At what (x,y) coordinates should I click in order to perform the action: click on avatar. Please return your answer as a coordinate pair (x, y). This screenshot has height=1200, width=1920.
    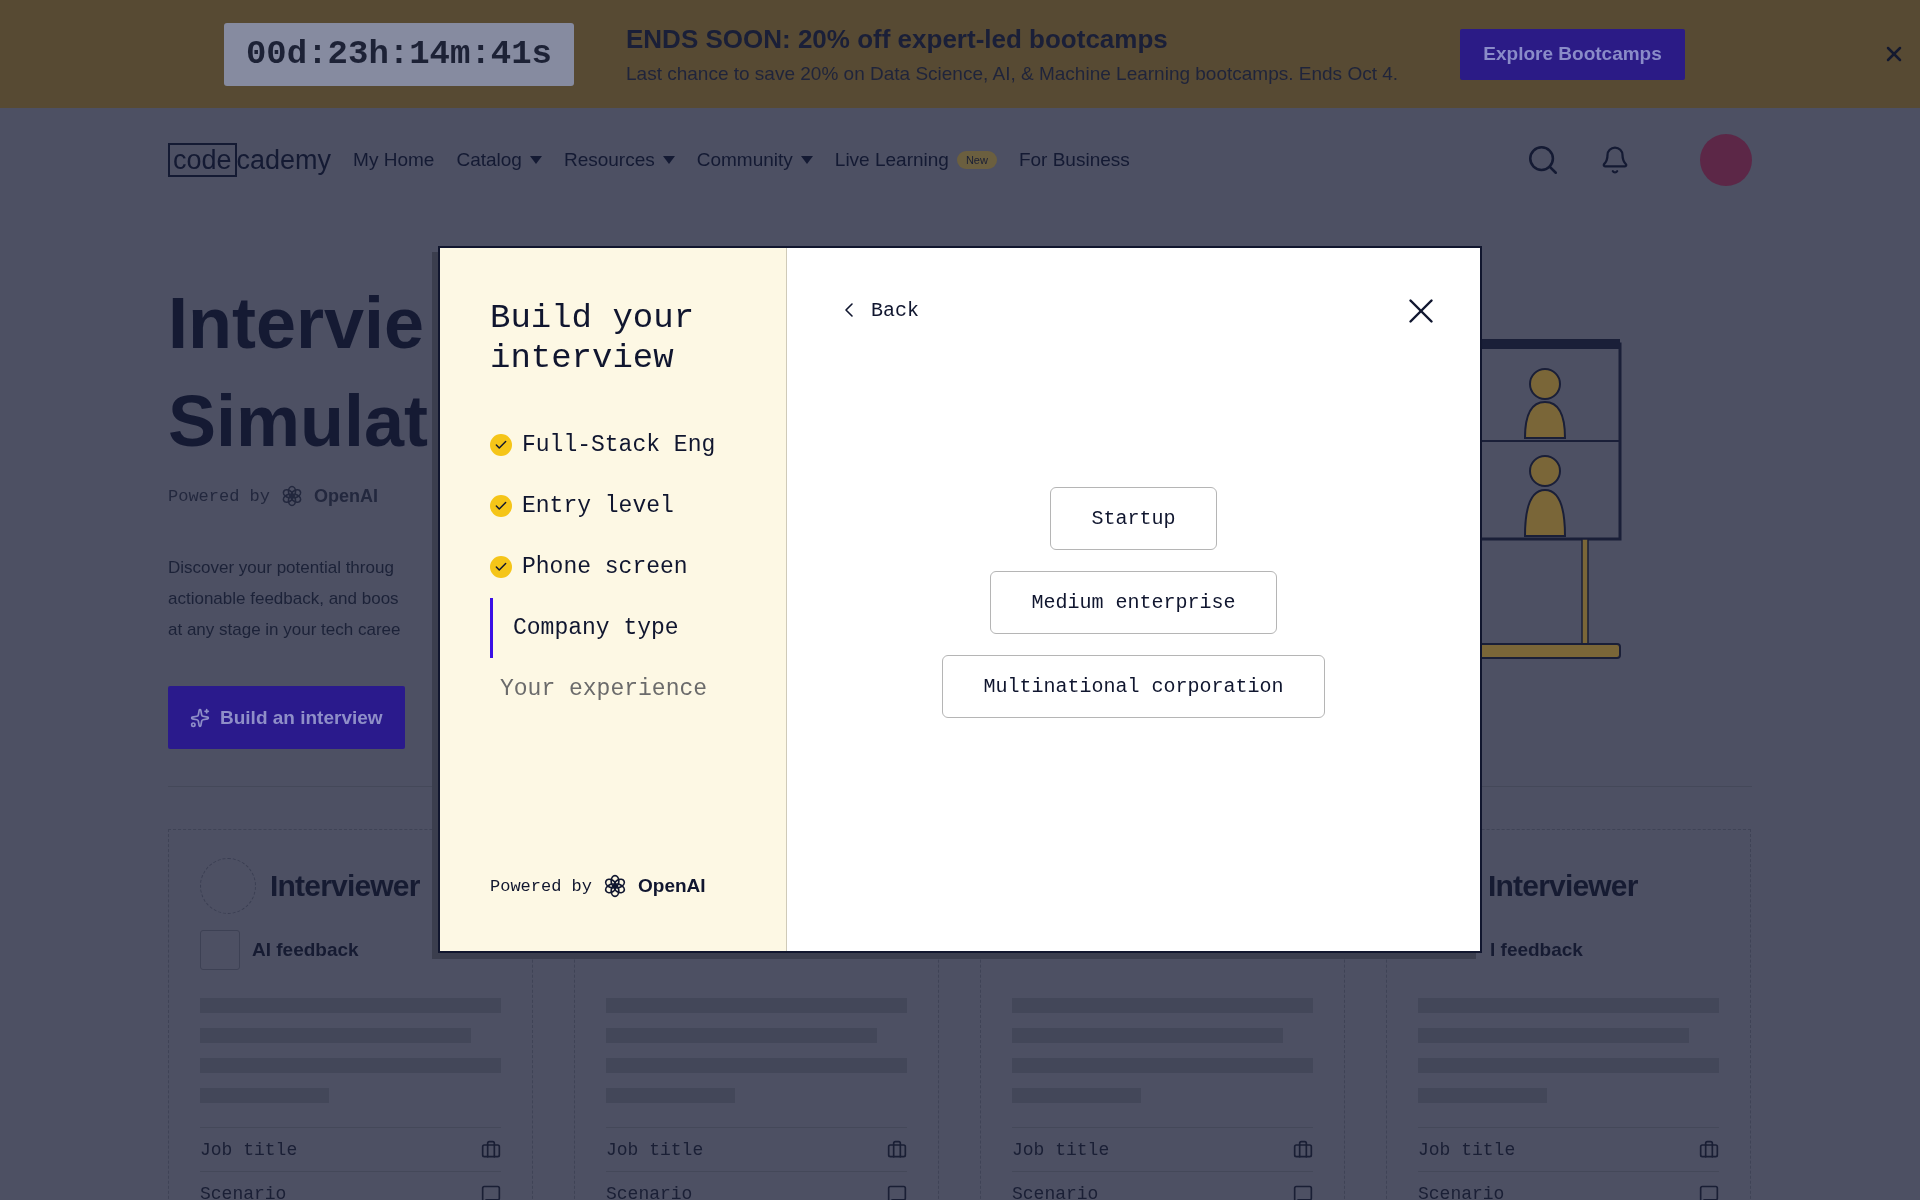
    Looking at the image, I should click on (1726, 160).